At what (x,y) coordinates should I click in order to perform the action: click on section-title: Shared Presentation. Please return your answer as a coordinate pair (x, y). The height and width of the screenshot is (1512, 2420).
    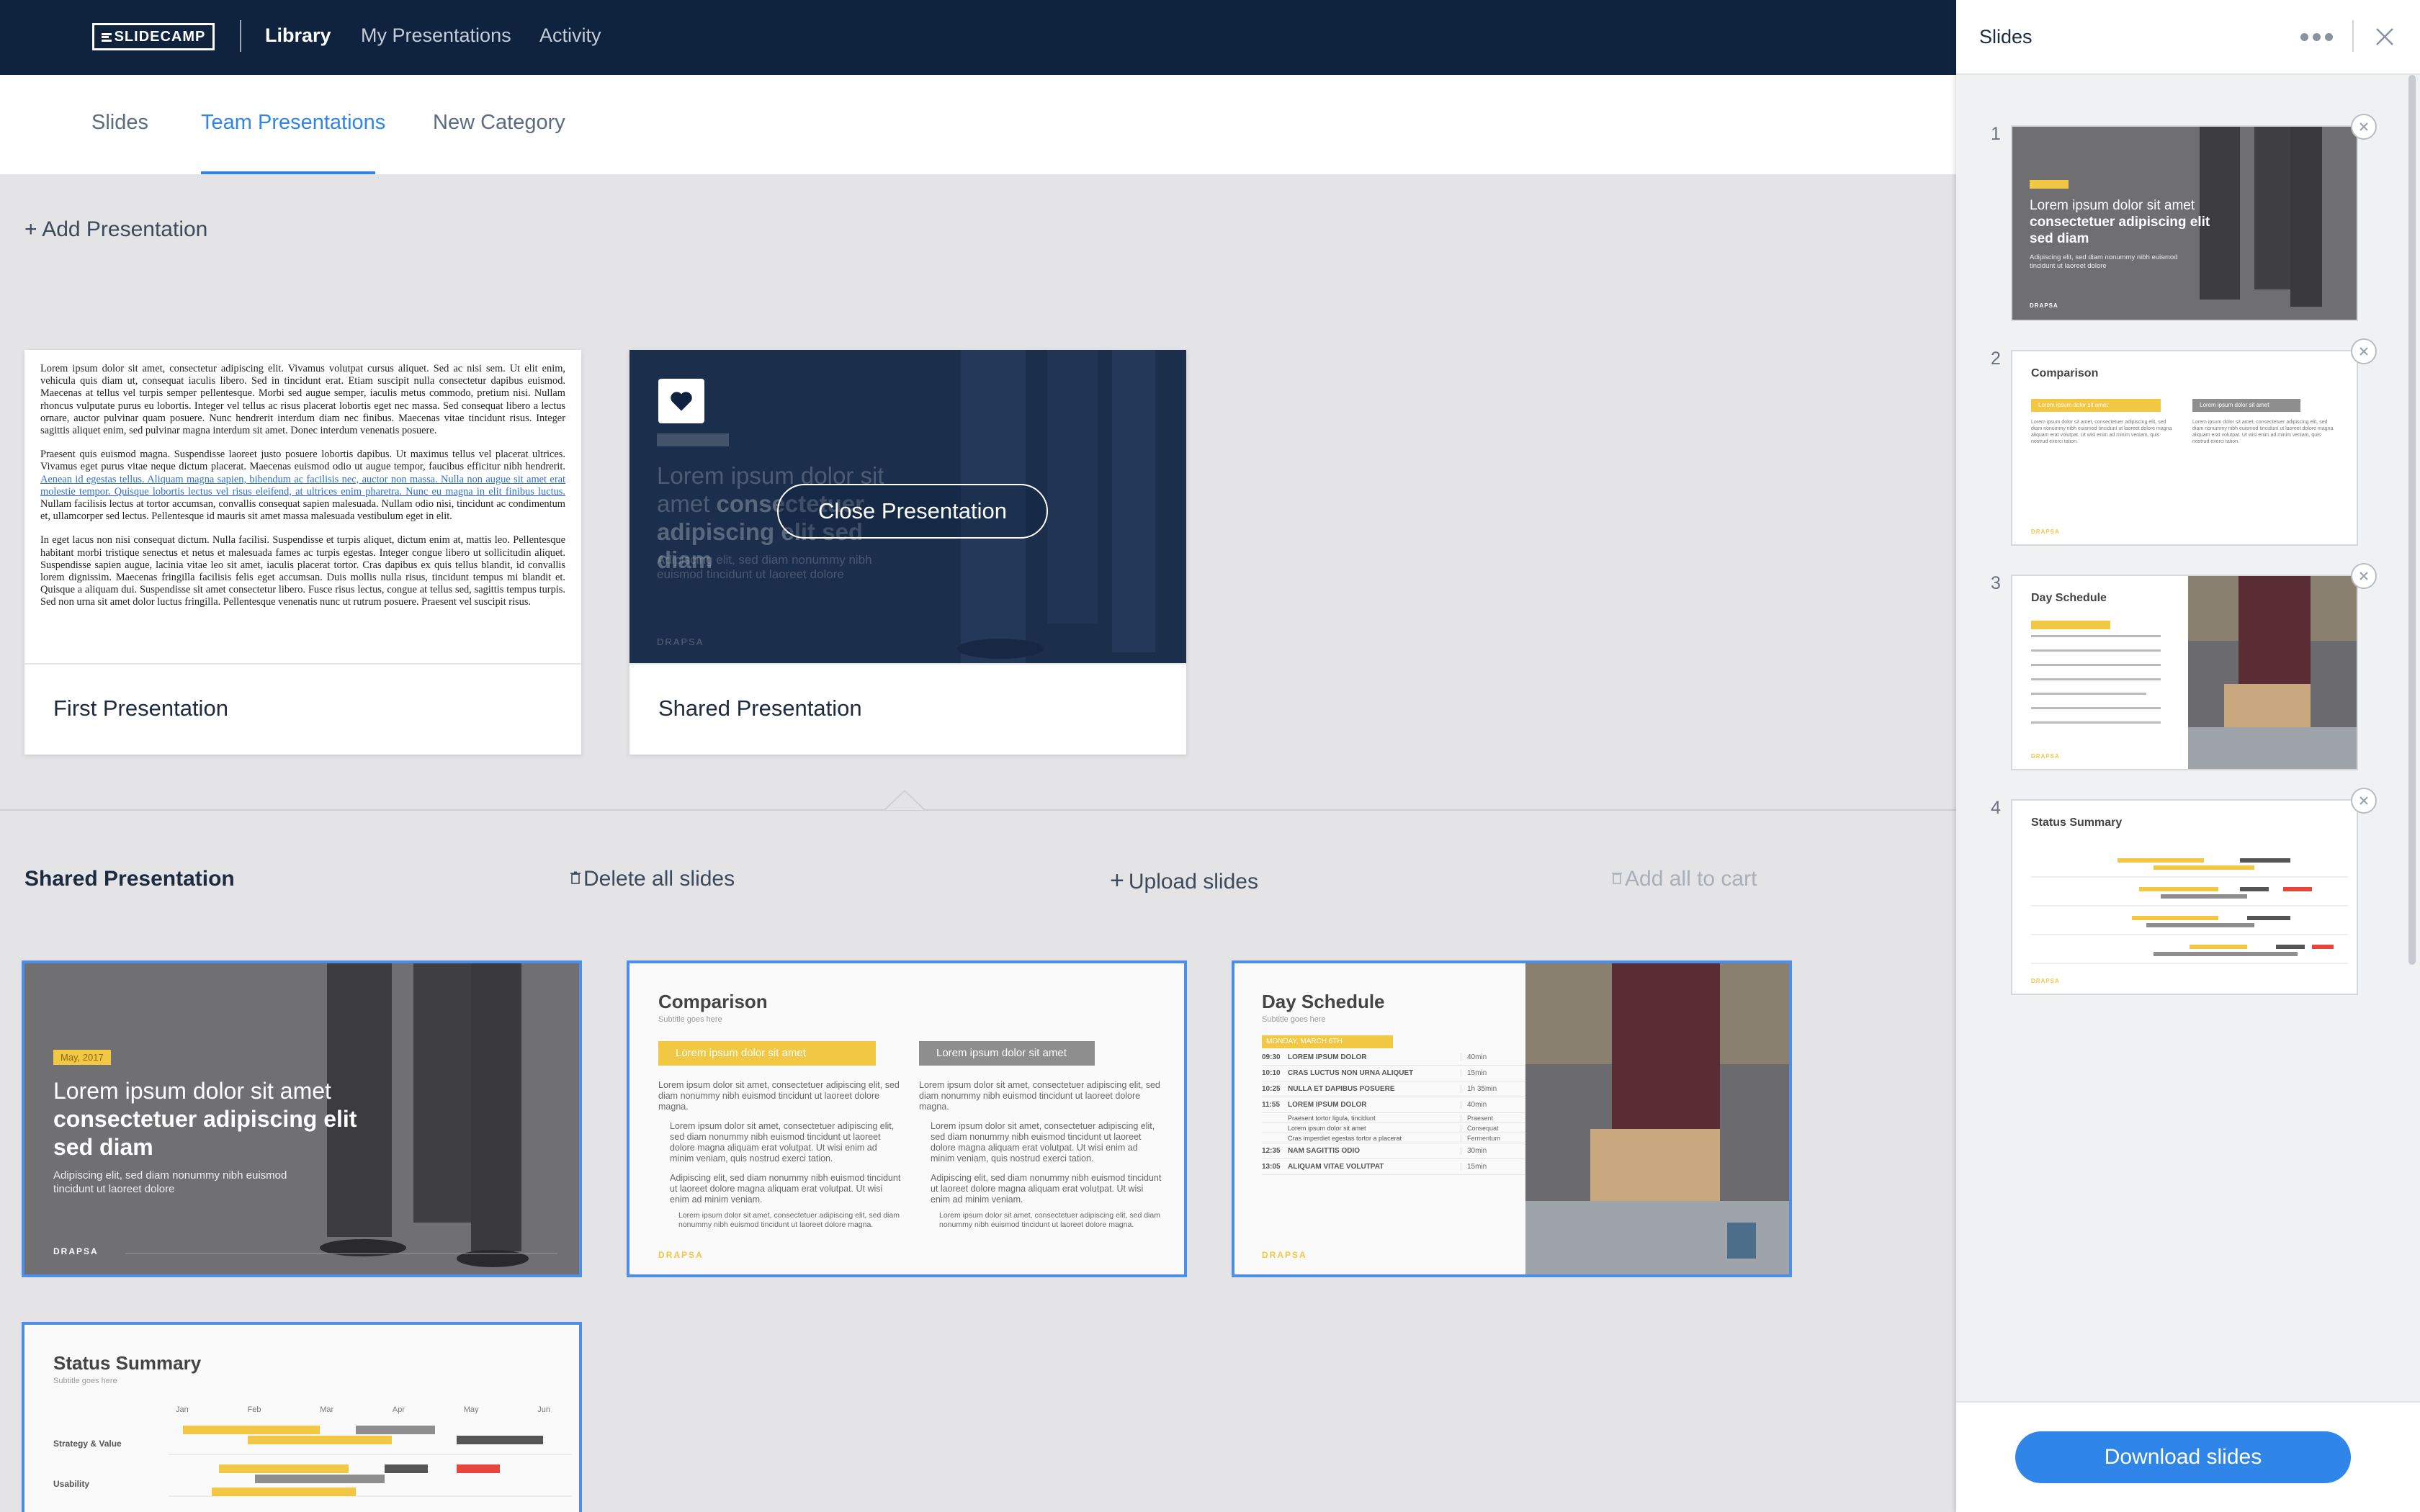
    Looking at the image, I should click on (129, 879).